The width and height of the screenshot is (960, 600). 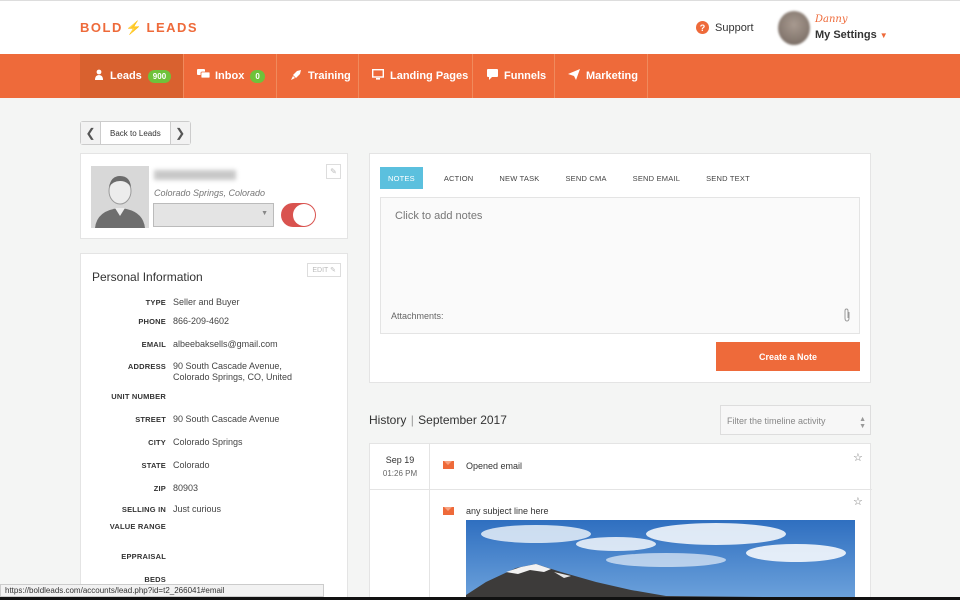 What do you see at coordinates (153, 465) in the screenshot?
I see `field-label: STATE` at bounding box center [153, 465].